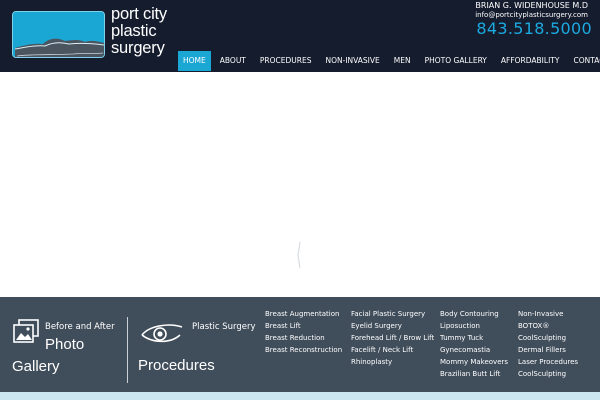  I want to click on procedures-subtitle: Plastic Surgery, so click(223, 327).